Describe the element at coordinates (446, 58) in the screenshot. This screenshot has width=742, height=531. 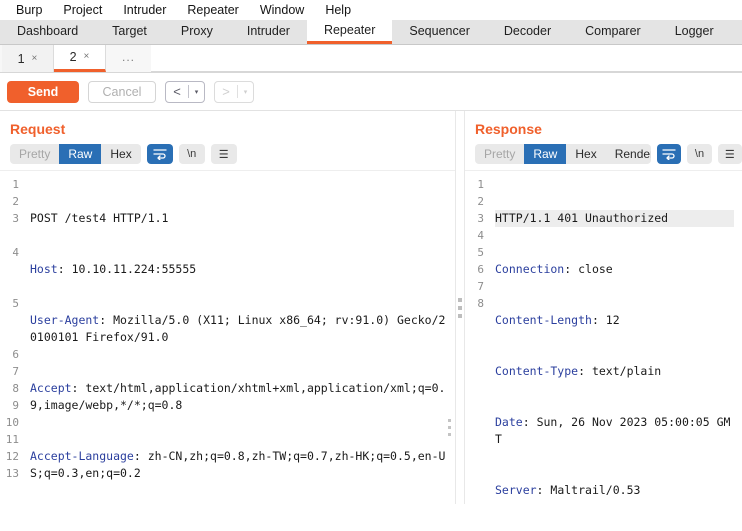
I see `tab-bar-filler` at that location.